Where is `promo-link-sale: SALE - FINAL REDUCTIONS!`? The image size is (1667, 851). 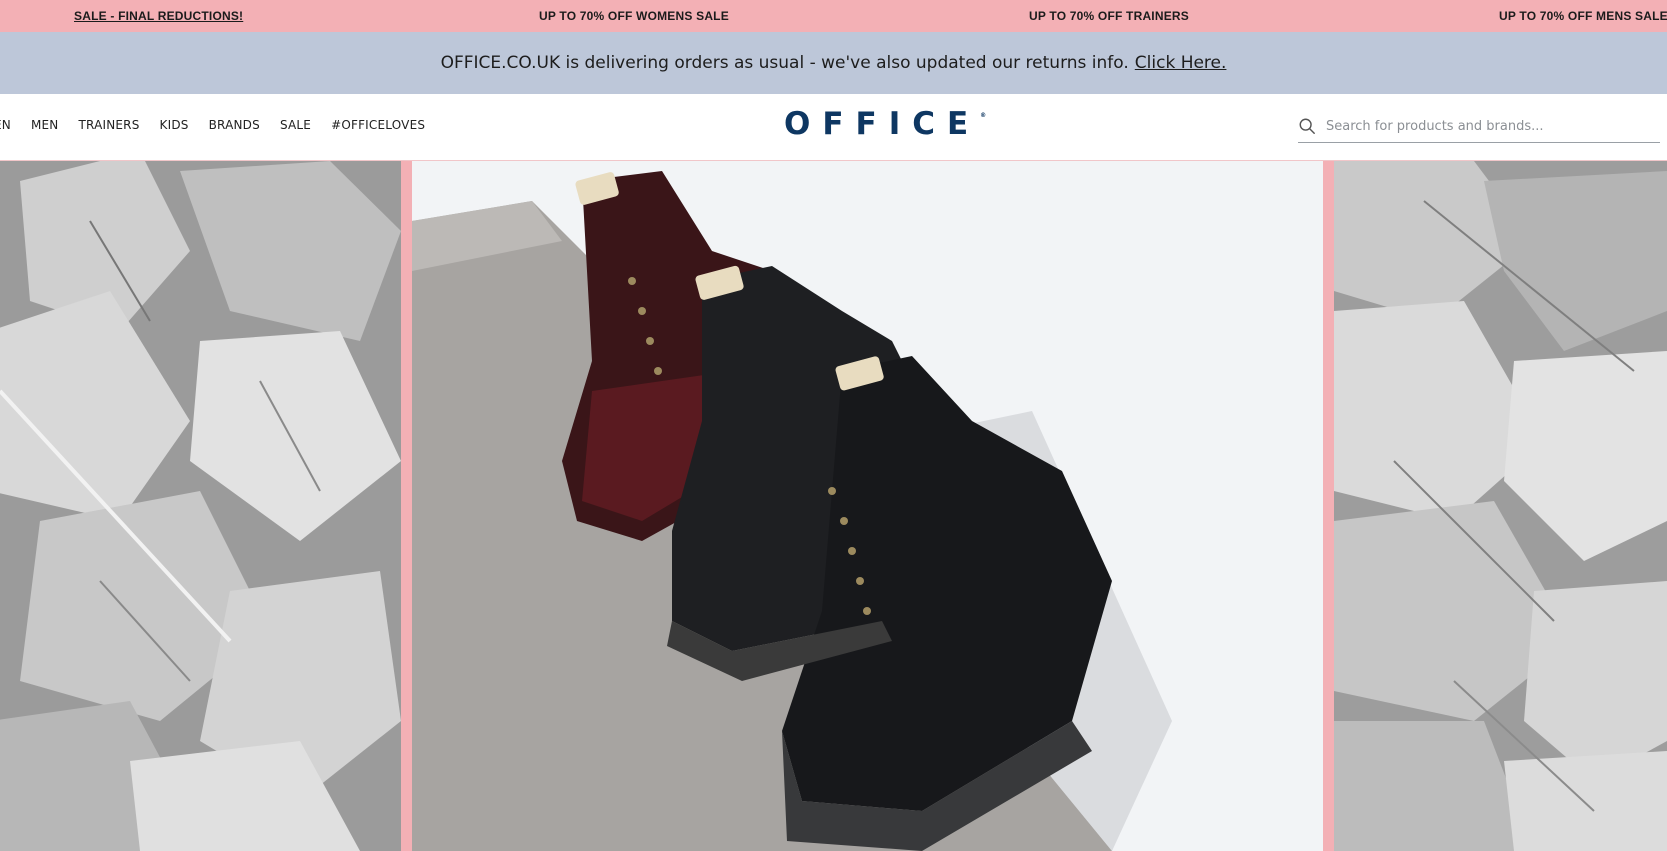
promo-link-sale: SALE - FINAL REDUCTIONS! is located at coordinates (158, 16).